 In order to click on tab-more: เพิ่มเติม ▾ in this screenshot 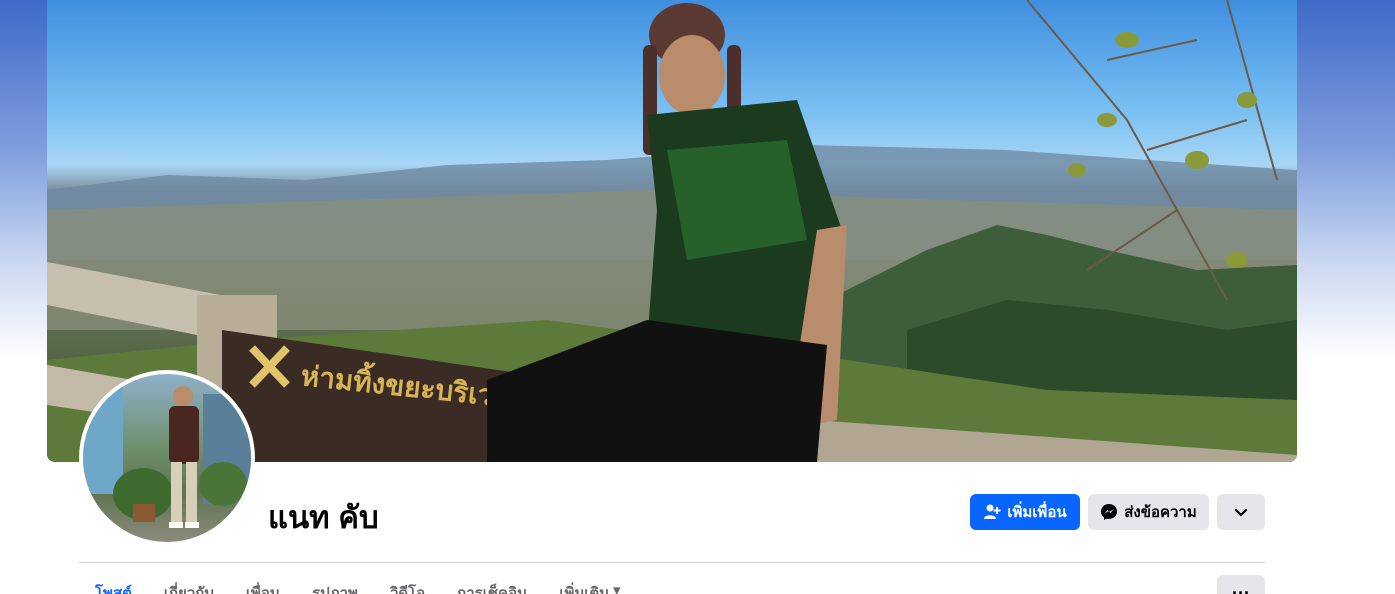, I will do `click(589, 587)`.